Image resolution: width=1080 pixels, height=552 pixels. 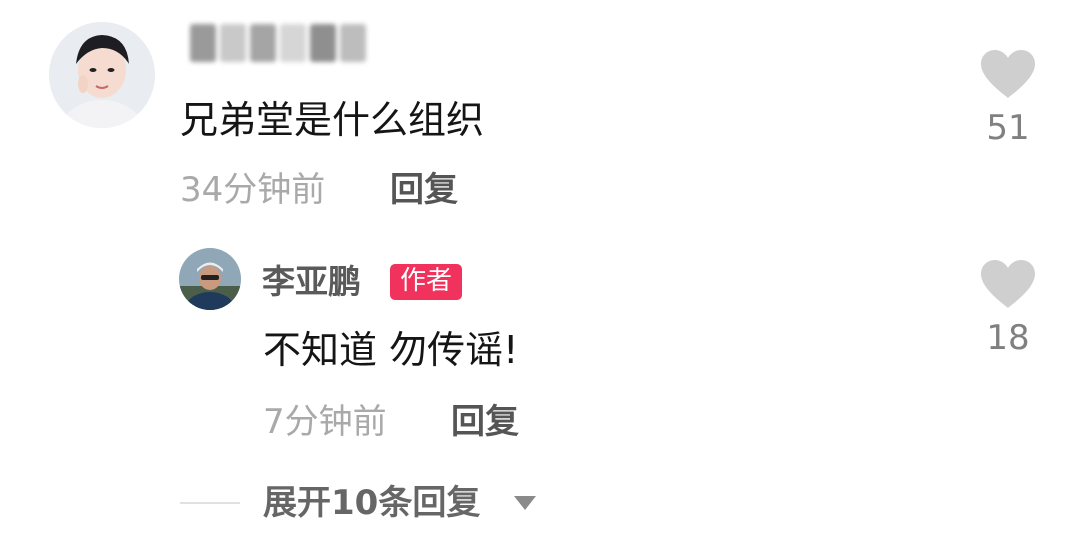 I want to click on commenter-username-redacted, so click(x=278, y=43).